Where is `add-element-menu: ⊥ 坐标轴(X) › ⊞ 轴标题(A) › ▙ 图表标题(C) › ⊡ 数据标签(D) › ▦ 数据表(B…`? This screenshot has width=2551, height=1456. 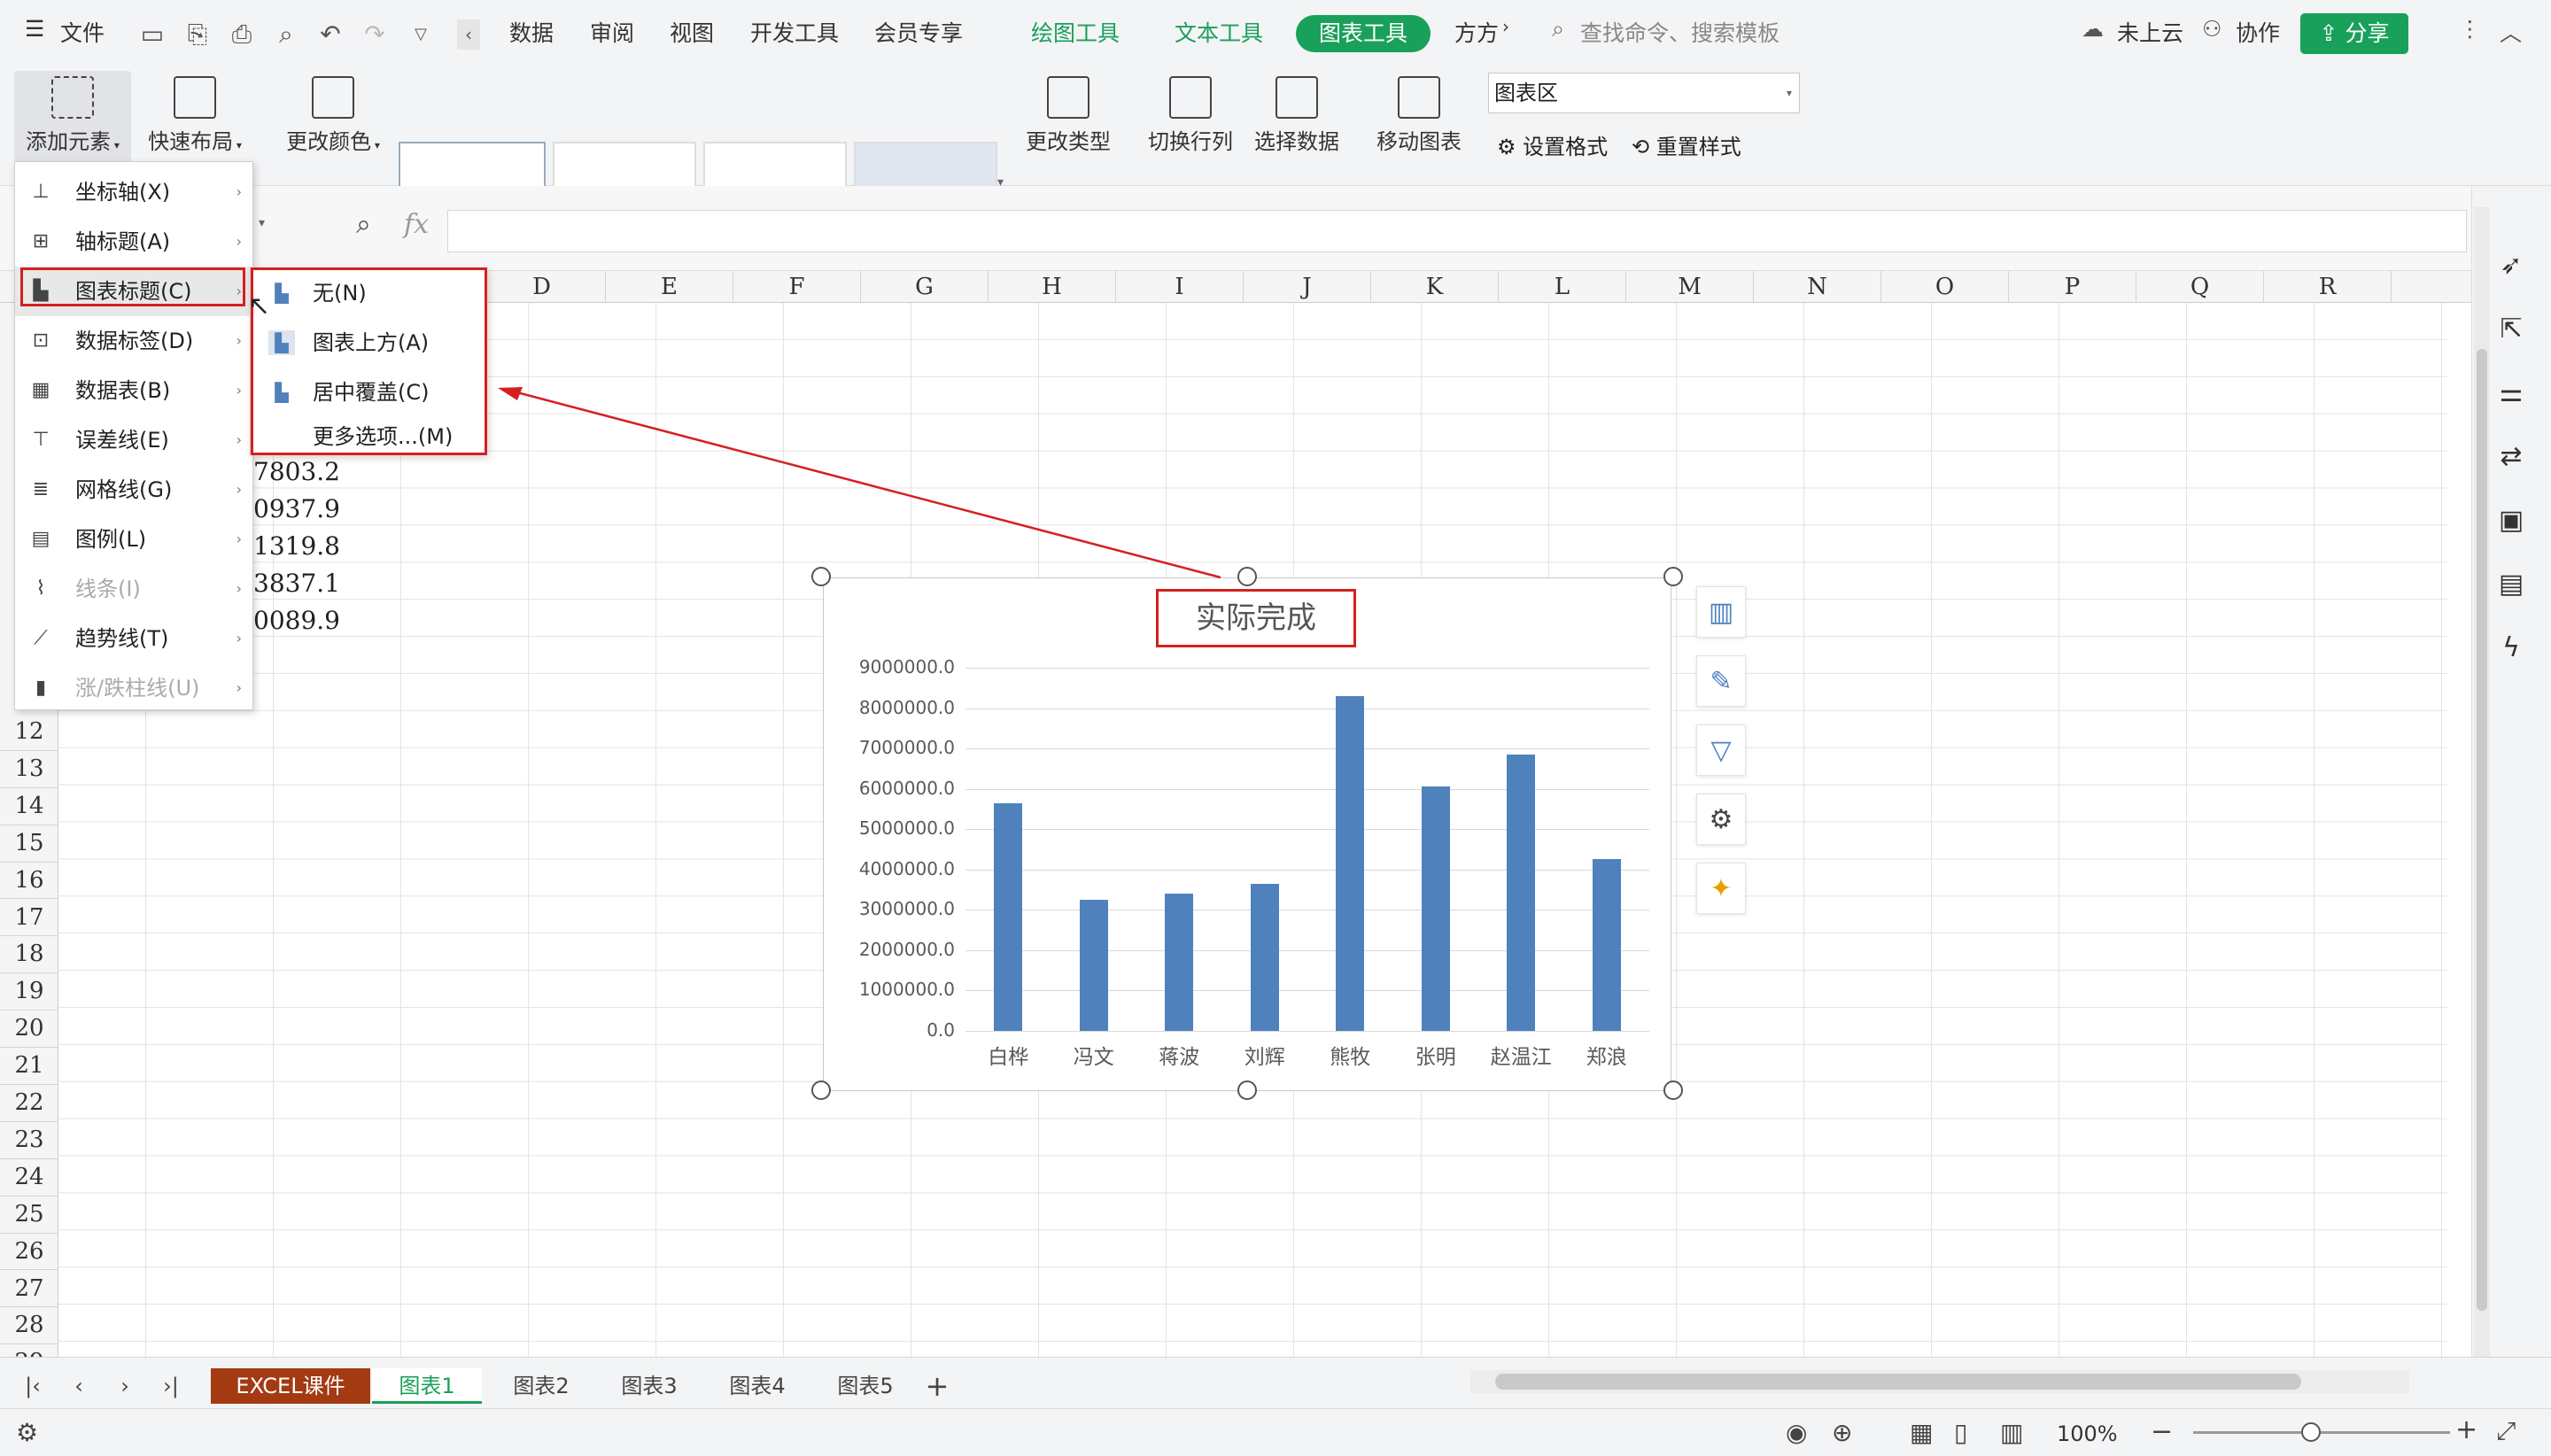
add-element-menu: ⊥ 坐标轴(X) › ⊞ 轴标题(A) › ▙ 图表标题(C) › ⊡ 数据标签(D) › ▦ 数据表(B… is located at coordinates (134, 437).